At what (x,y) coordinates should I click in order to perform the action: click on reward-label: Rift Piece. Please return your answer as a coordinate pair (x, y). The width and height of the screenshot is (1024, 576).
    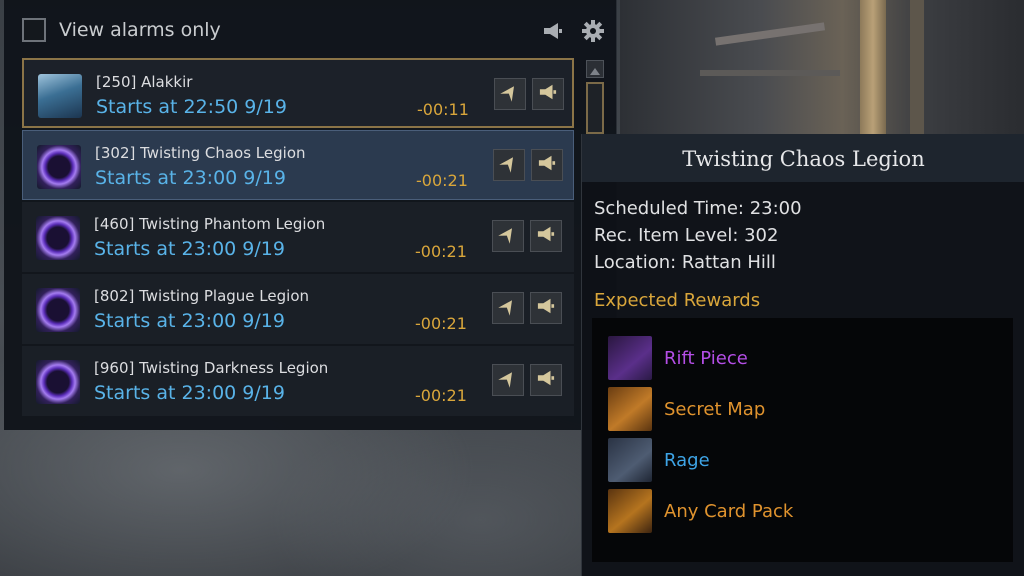
    Looking at the image, I should click on (706, 358).